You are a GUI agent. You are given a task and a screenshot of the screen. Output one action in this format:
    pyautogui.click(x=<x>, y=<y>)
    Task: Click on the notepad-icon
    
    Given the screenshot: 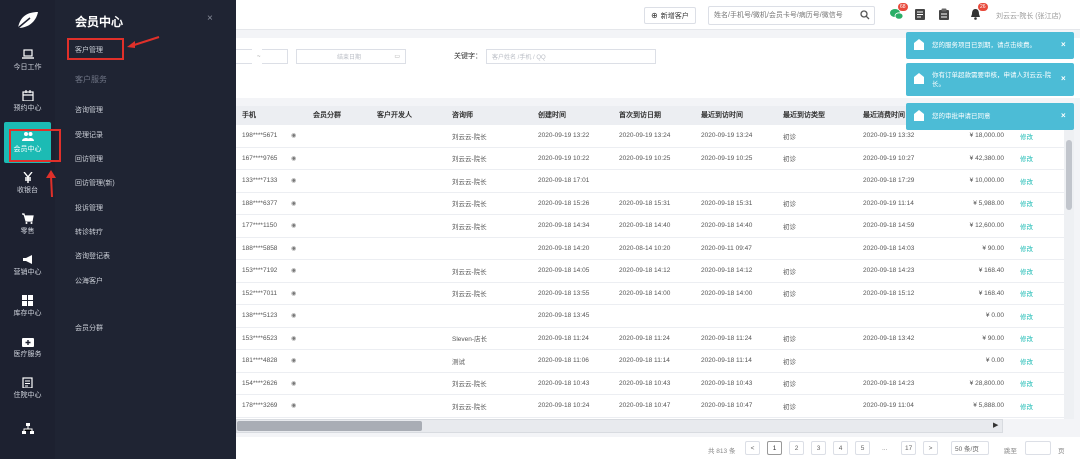 What is the action you would take?
    pyautogui.click(x=920, y=14)
    